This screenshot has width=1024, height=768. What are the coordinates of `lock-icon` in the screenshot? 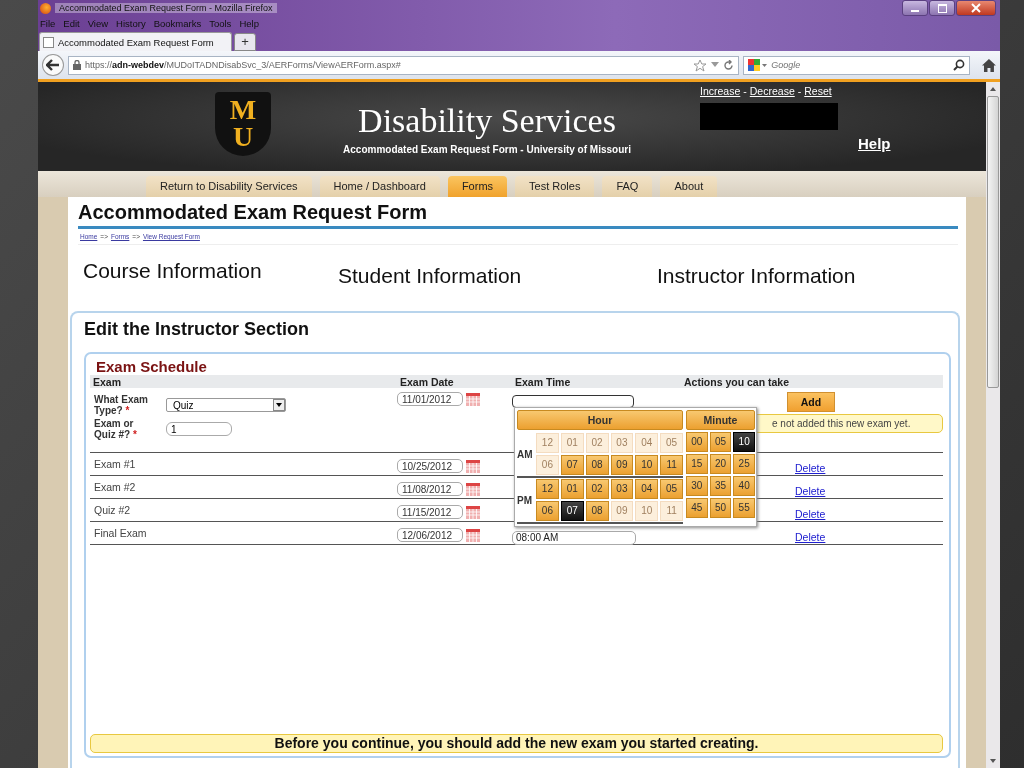 It's located at (76, 65).